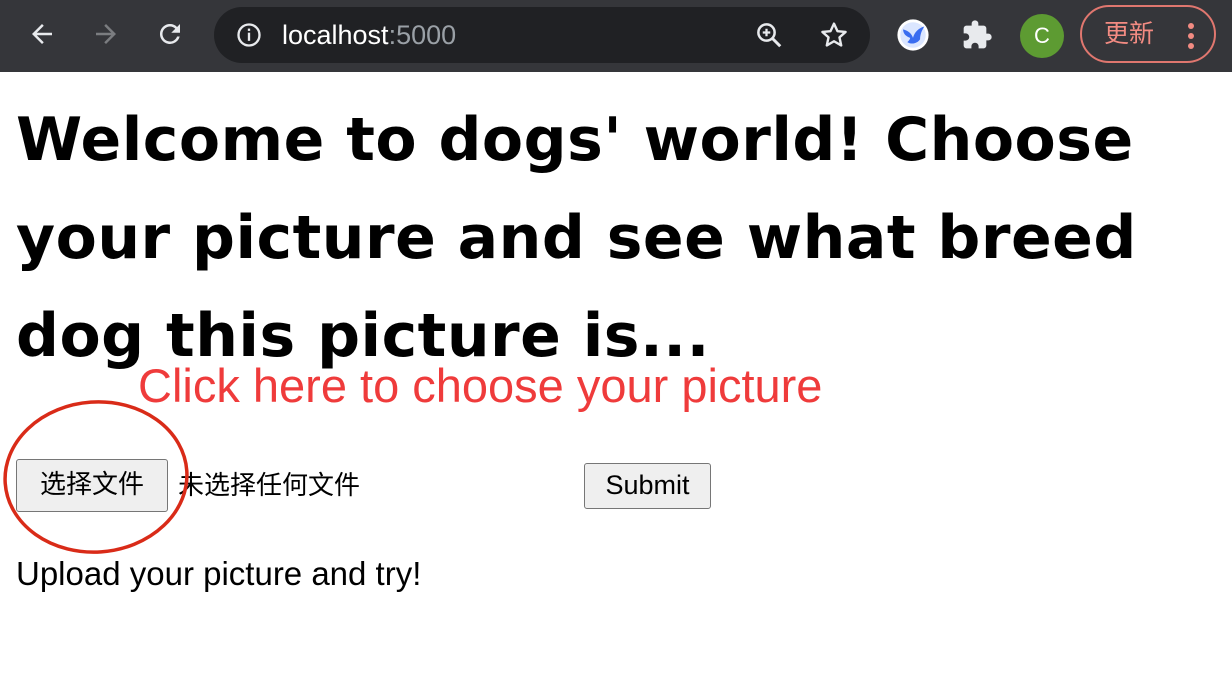  I want to click on profile-avatar: C, so click(1042, 36).